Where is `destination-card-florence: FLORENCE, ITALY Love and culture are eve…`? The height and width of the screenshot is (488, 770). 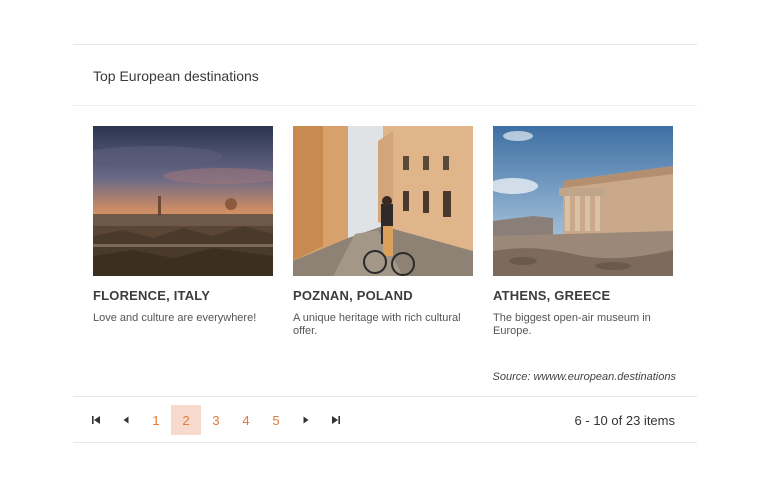 destination-card-florence: FLORENCE, ITALY Love and culture are eve… is located at coordinates (183, 225).